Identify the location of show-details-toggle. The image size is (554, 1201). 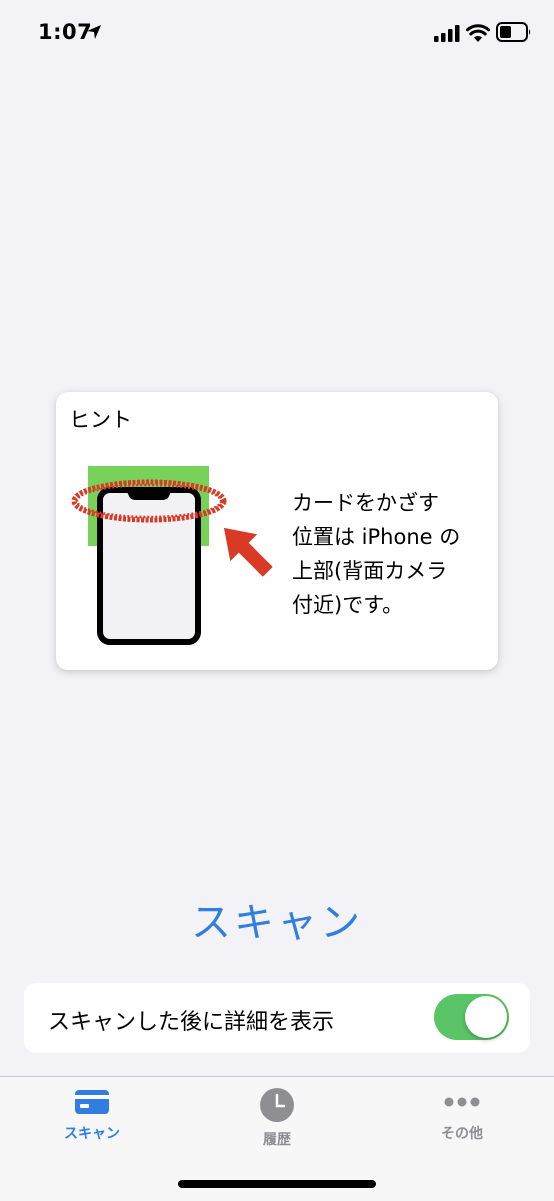
(471, 1017).